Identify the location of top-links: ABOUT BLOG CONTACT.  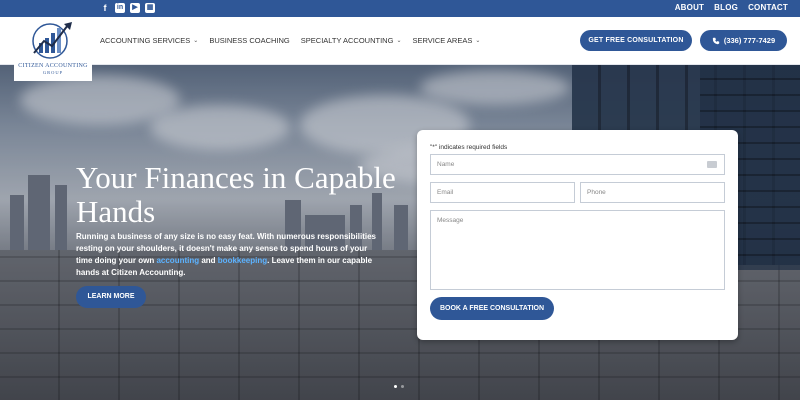
(731, 7).